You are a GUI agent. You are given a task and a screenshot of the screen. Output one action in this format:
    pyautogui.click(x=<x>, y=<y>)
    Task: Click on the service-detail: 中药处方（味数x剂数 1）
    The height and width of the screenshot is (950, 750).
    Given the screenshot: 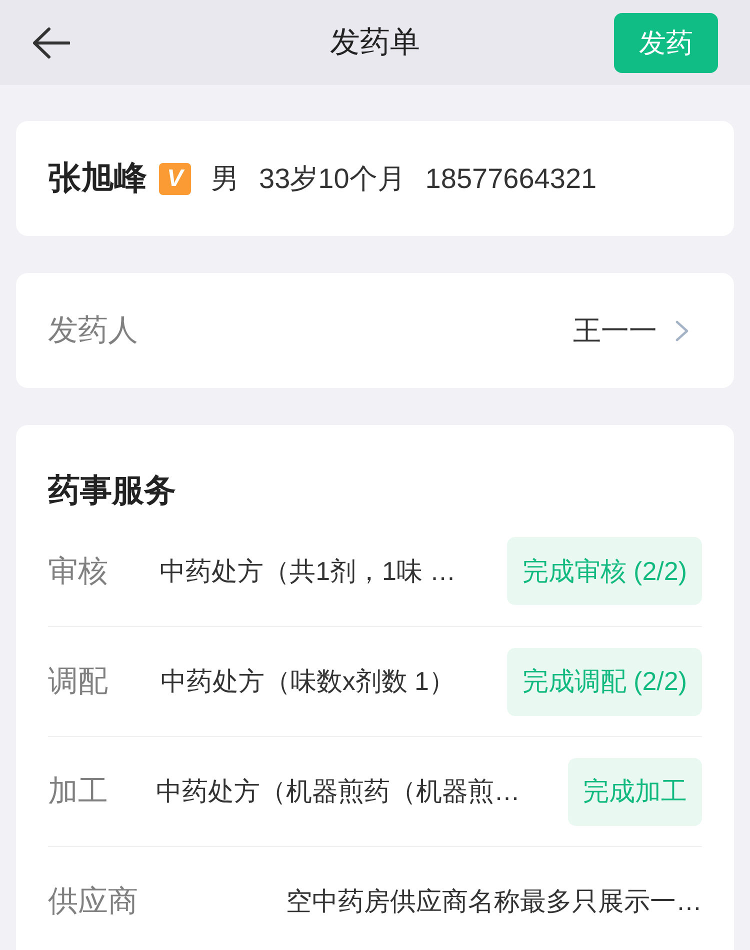 What is the action you would take?
    pyautogui.click(x=307, y=681)
    